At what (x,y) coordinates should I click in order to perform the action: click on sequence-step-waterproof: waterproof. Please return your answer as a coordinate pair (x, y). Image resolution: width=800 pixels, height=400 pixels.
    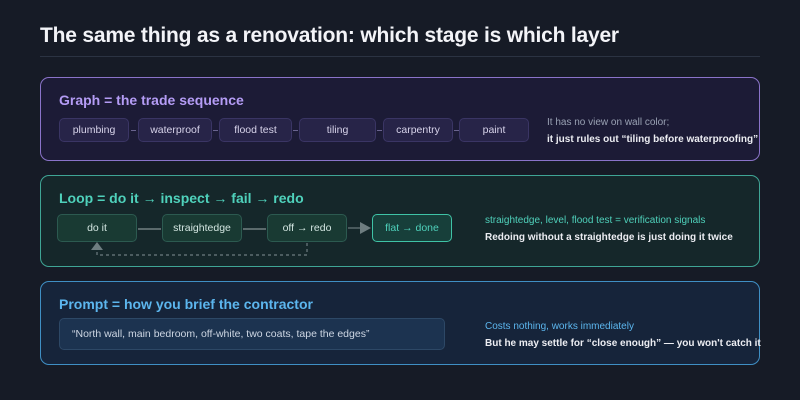
    Looking at the image, I should click on (175, 130).